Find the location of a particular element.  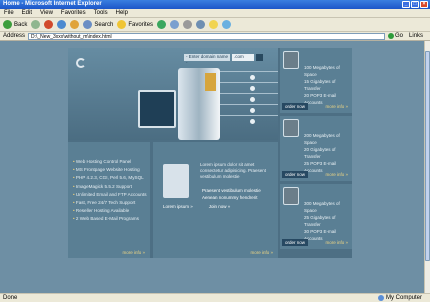

favorites-button: Favorites is located at coordinates (135, 24).